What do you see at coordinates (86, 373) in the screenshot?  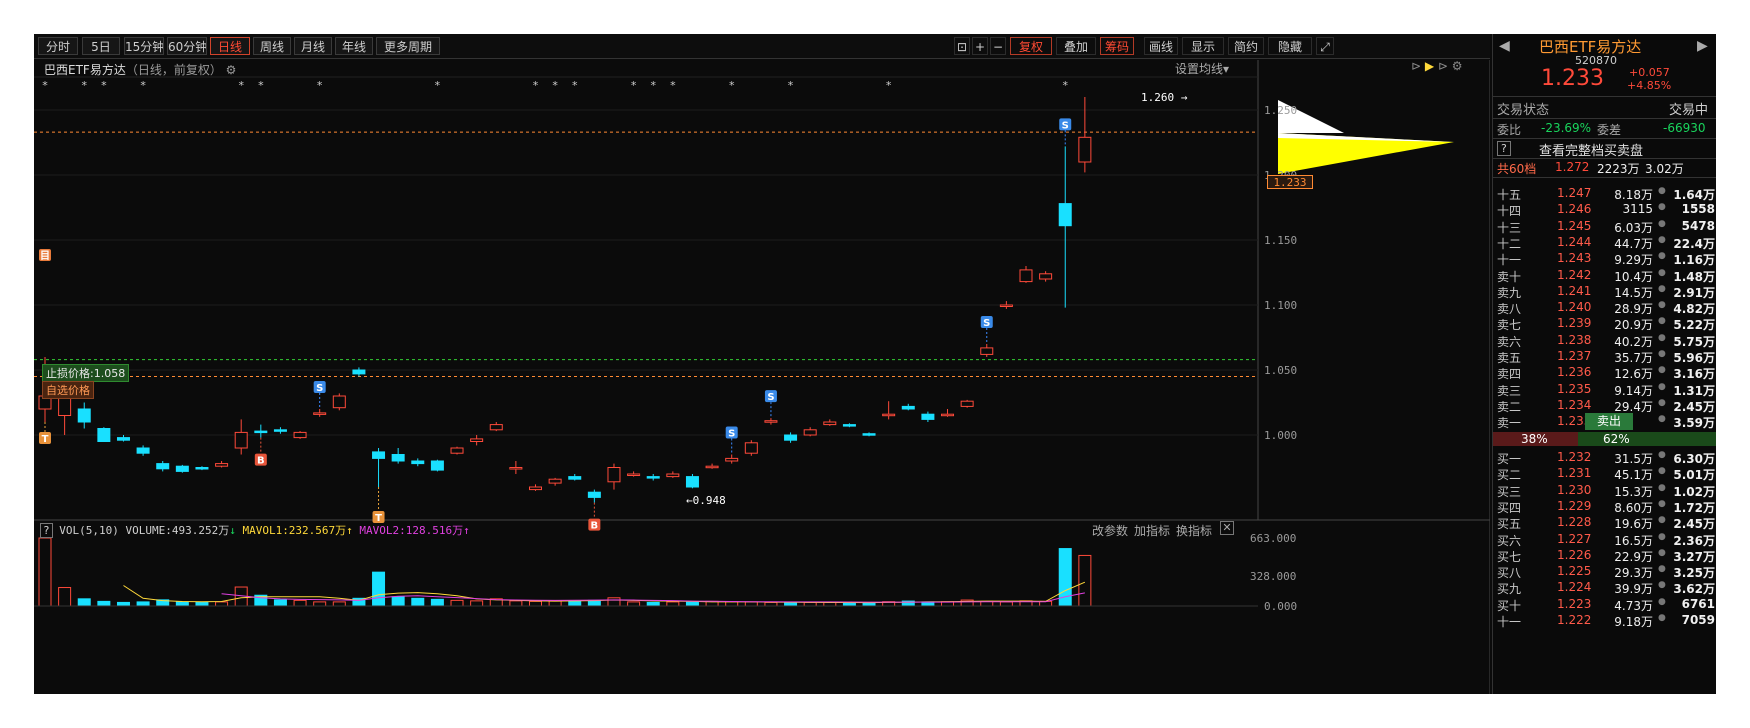 I see `stop-price-tag: 止损价格:1.058` at bounding box center [86, 373].